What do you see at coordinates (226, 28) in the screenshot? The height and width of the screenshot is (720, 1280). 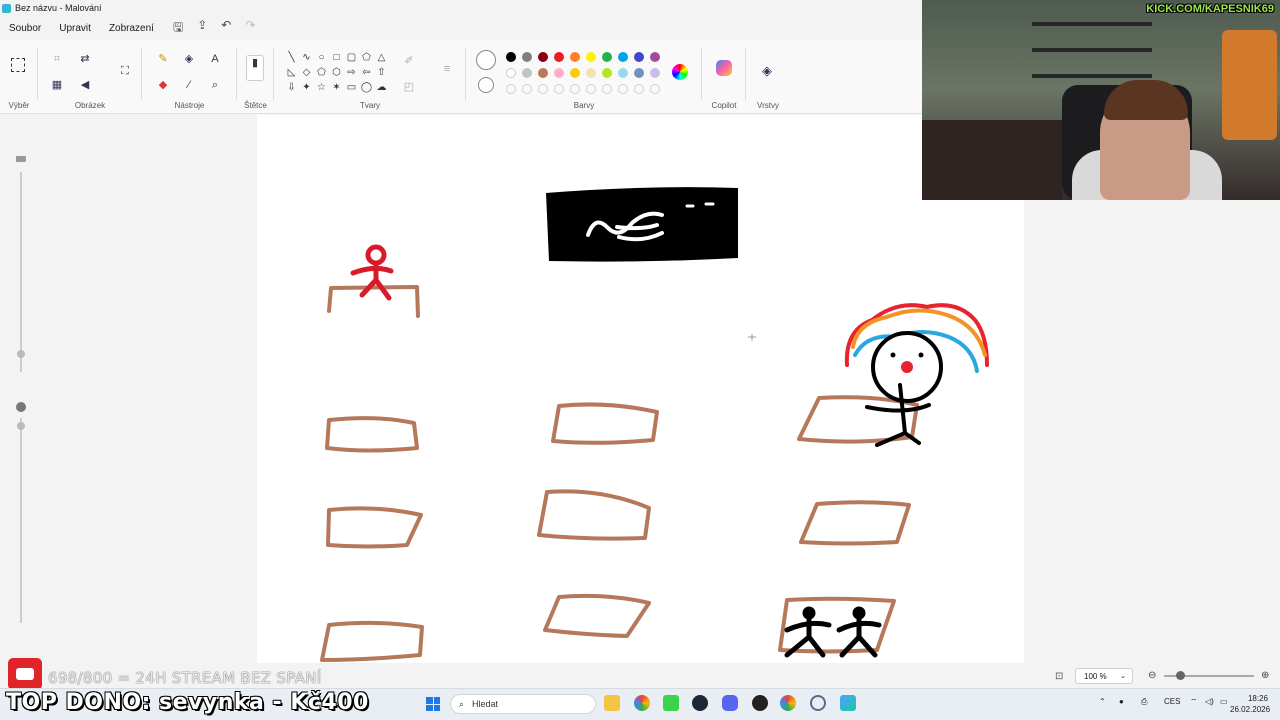 I see `undo-icon: ↶` at bounding box center [226, 28].